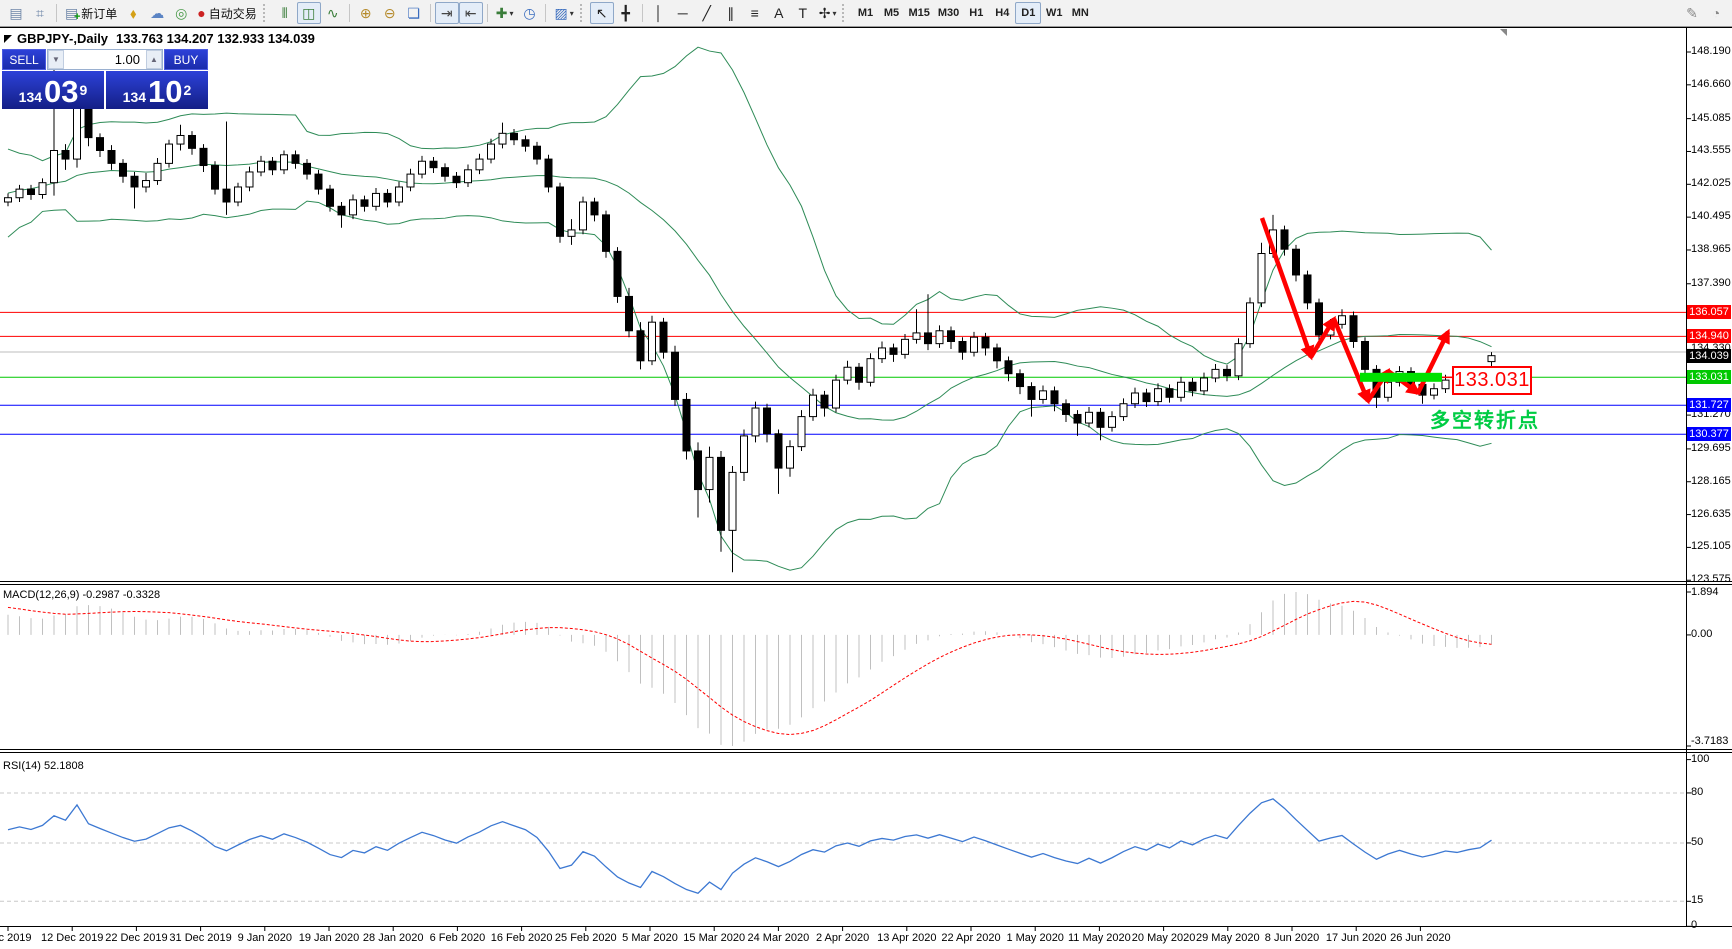 This screenshot has width=1732, height=949. I want to click on timeframe-m15: M15, so click(918, 13).